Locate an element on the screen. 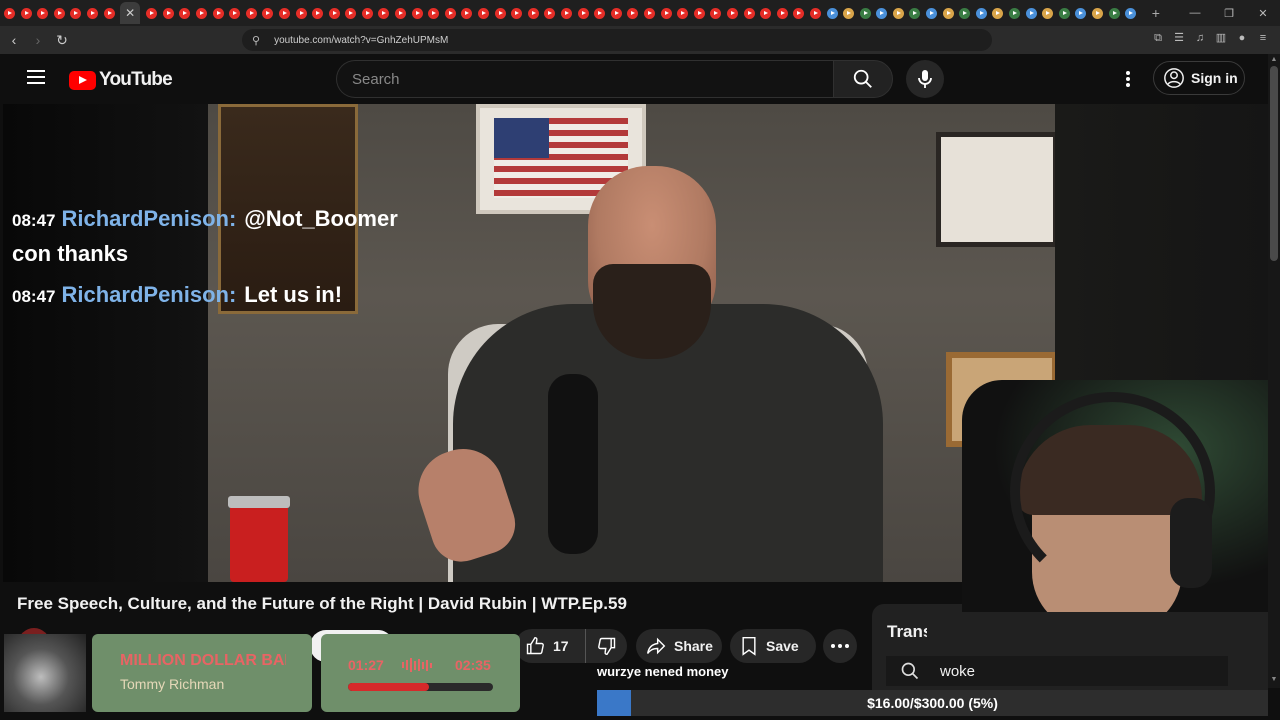 This screenshot has height=720, width=1280. save-button: Save is located at coordinates (773, 646).